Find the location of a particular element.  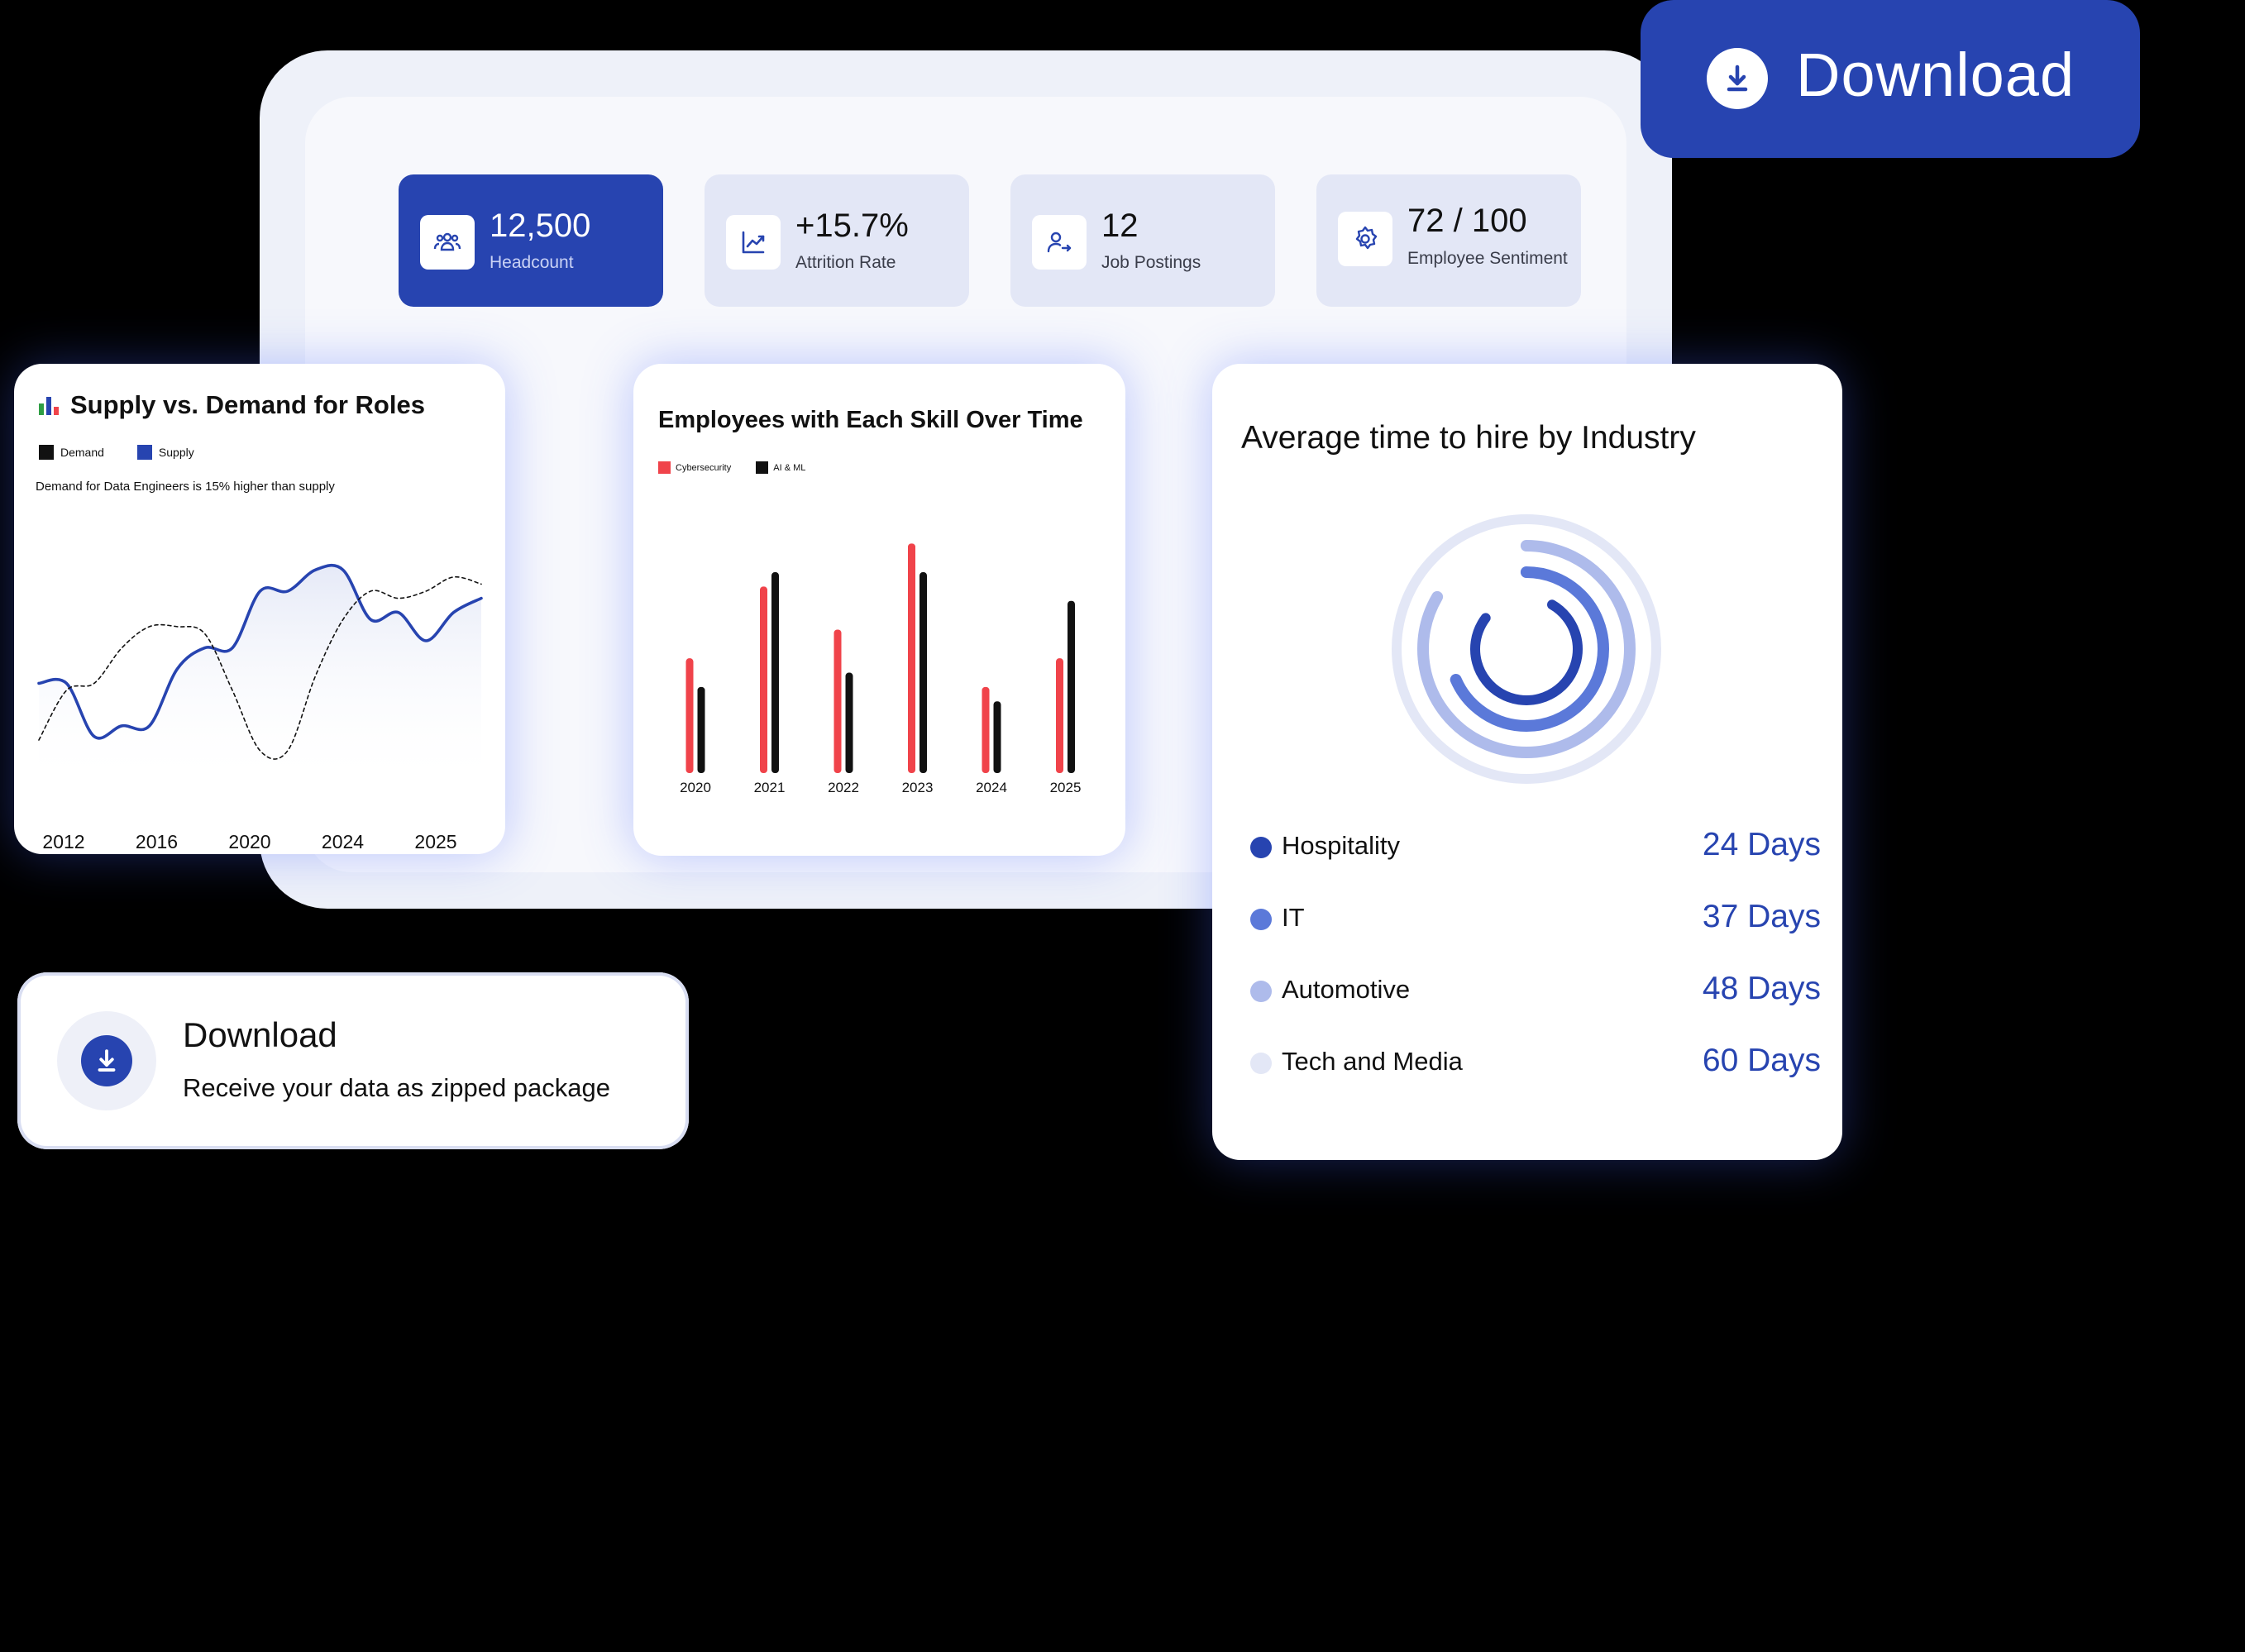

stat-label: Headcount is located at coordinates (532, 263).